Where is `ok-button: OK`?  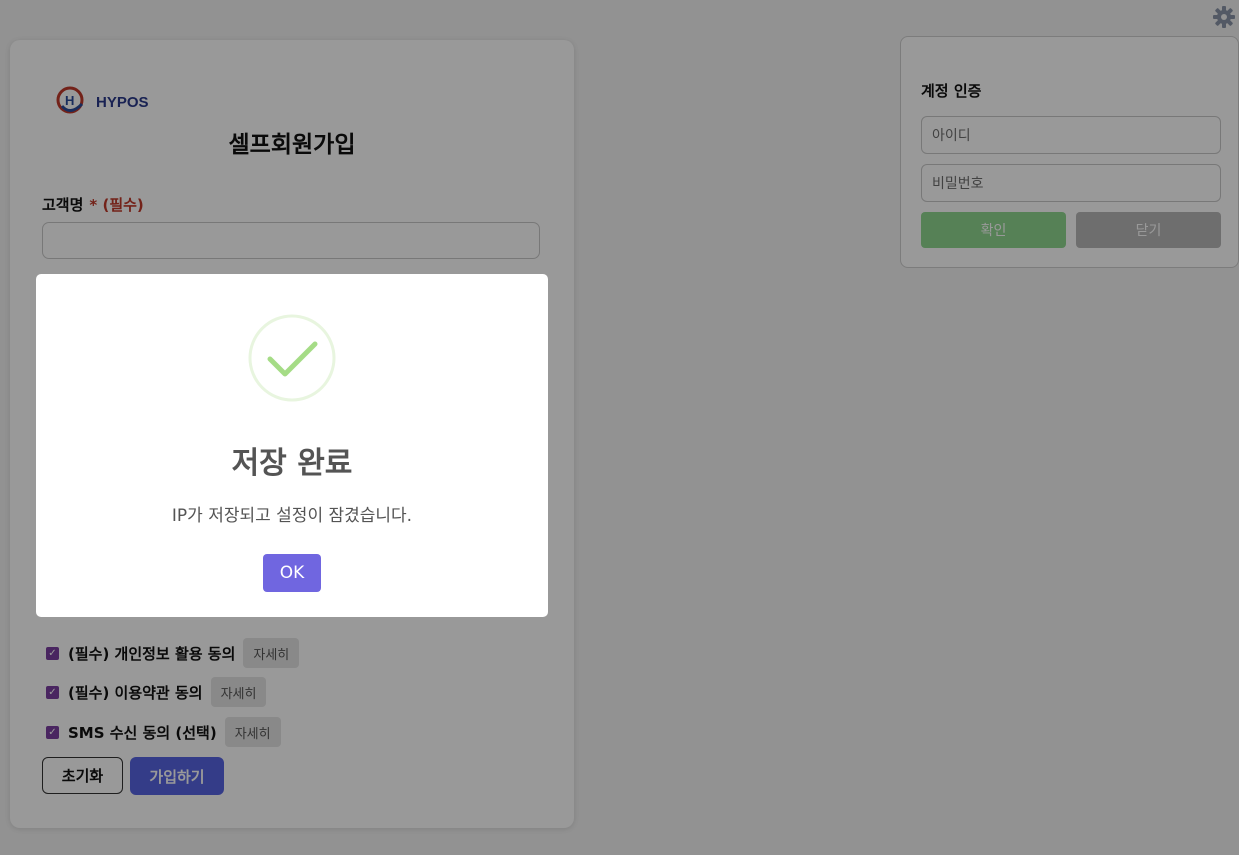
ok-button: OK is located at coordinates (292, 573).